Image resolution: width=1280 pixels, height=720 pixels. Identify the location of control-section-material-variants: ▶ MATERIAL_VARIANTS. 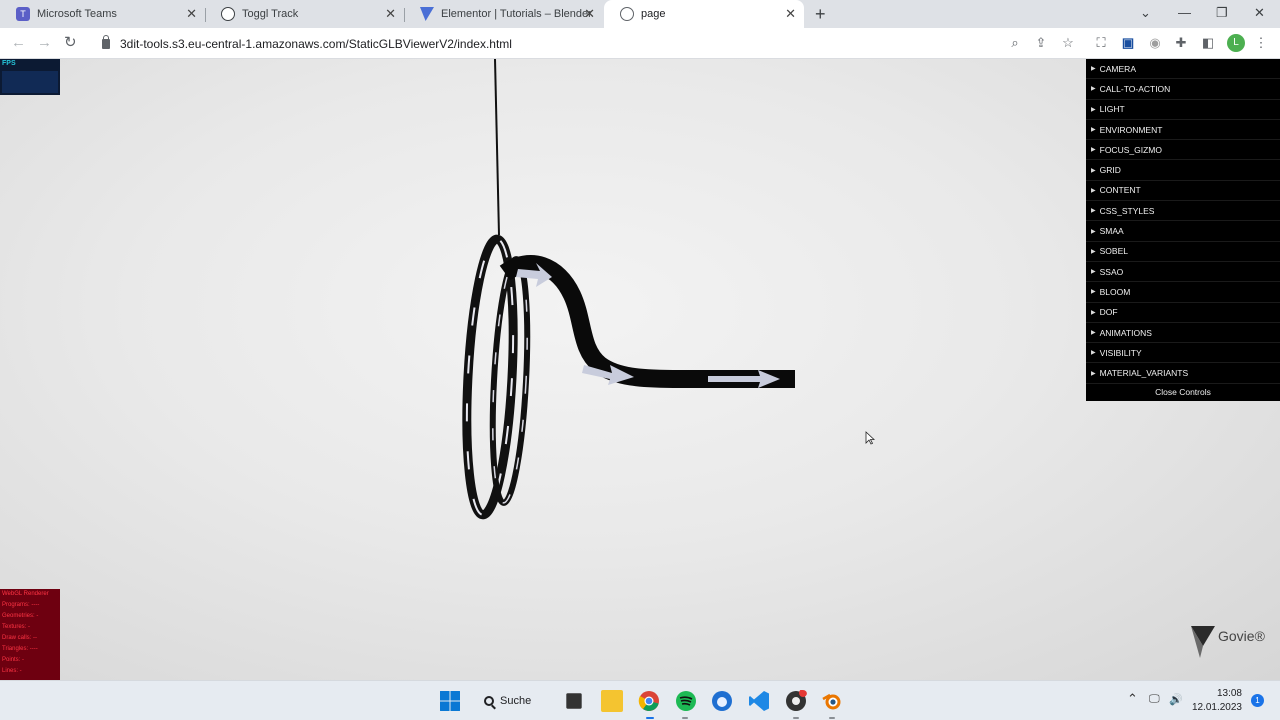
(1183, 373).